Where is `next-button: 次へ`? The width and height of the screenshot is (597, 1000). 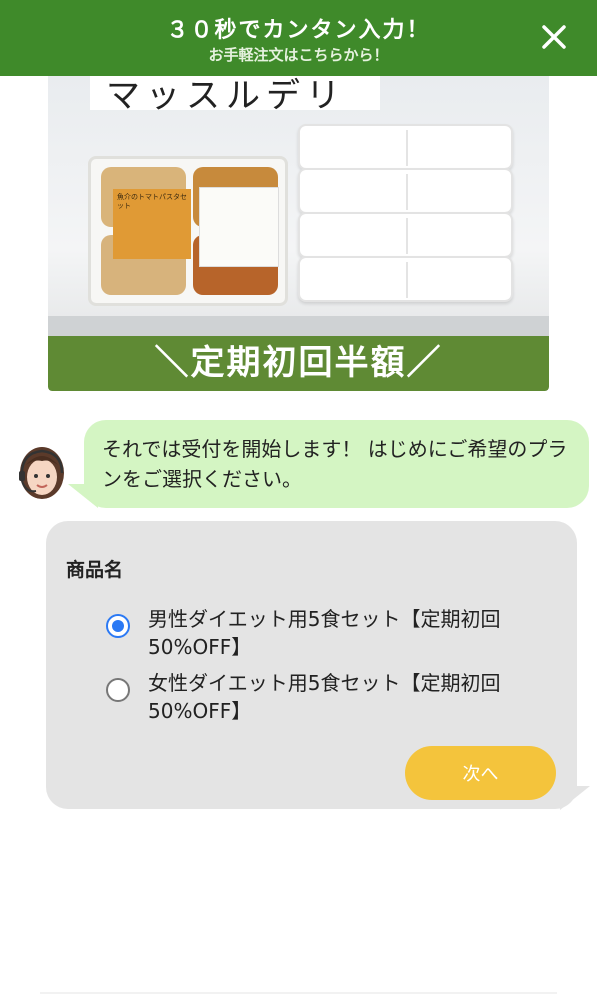 next-button: 次へ is located at coordinates (480, 773).